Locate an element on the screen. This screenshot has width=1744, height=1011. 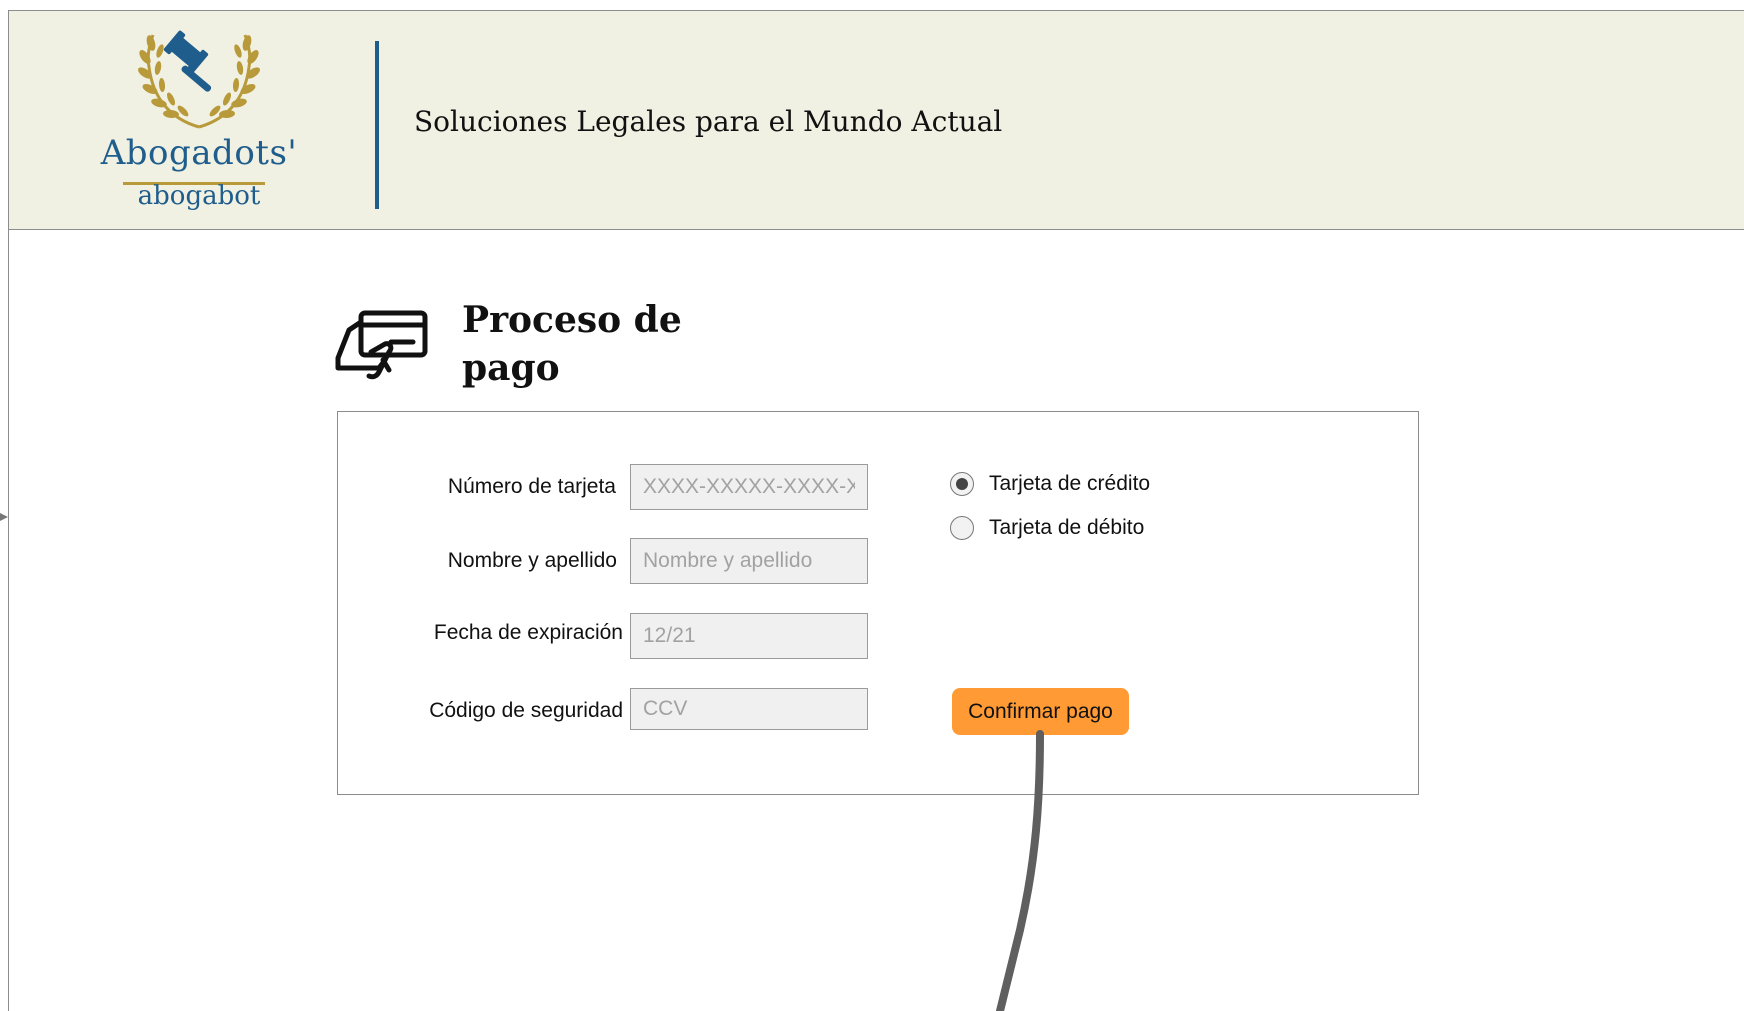
full-name-input is located at coordinates (749, 561).